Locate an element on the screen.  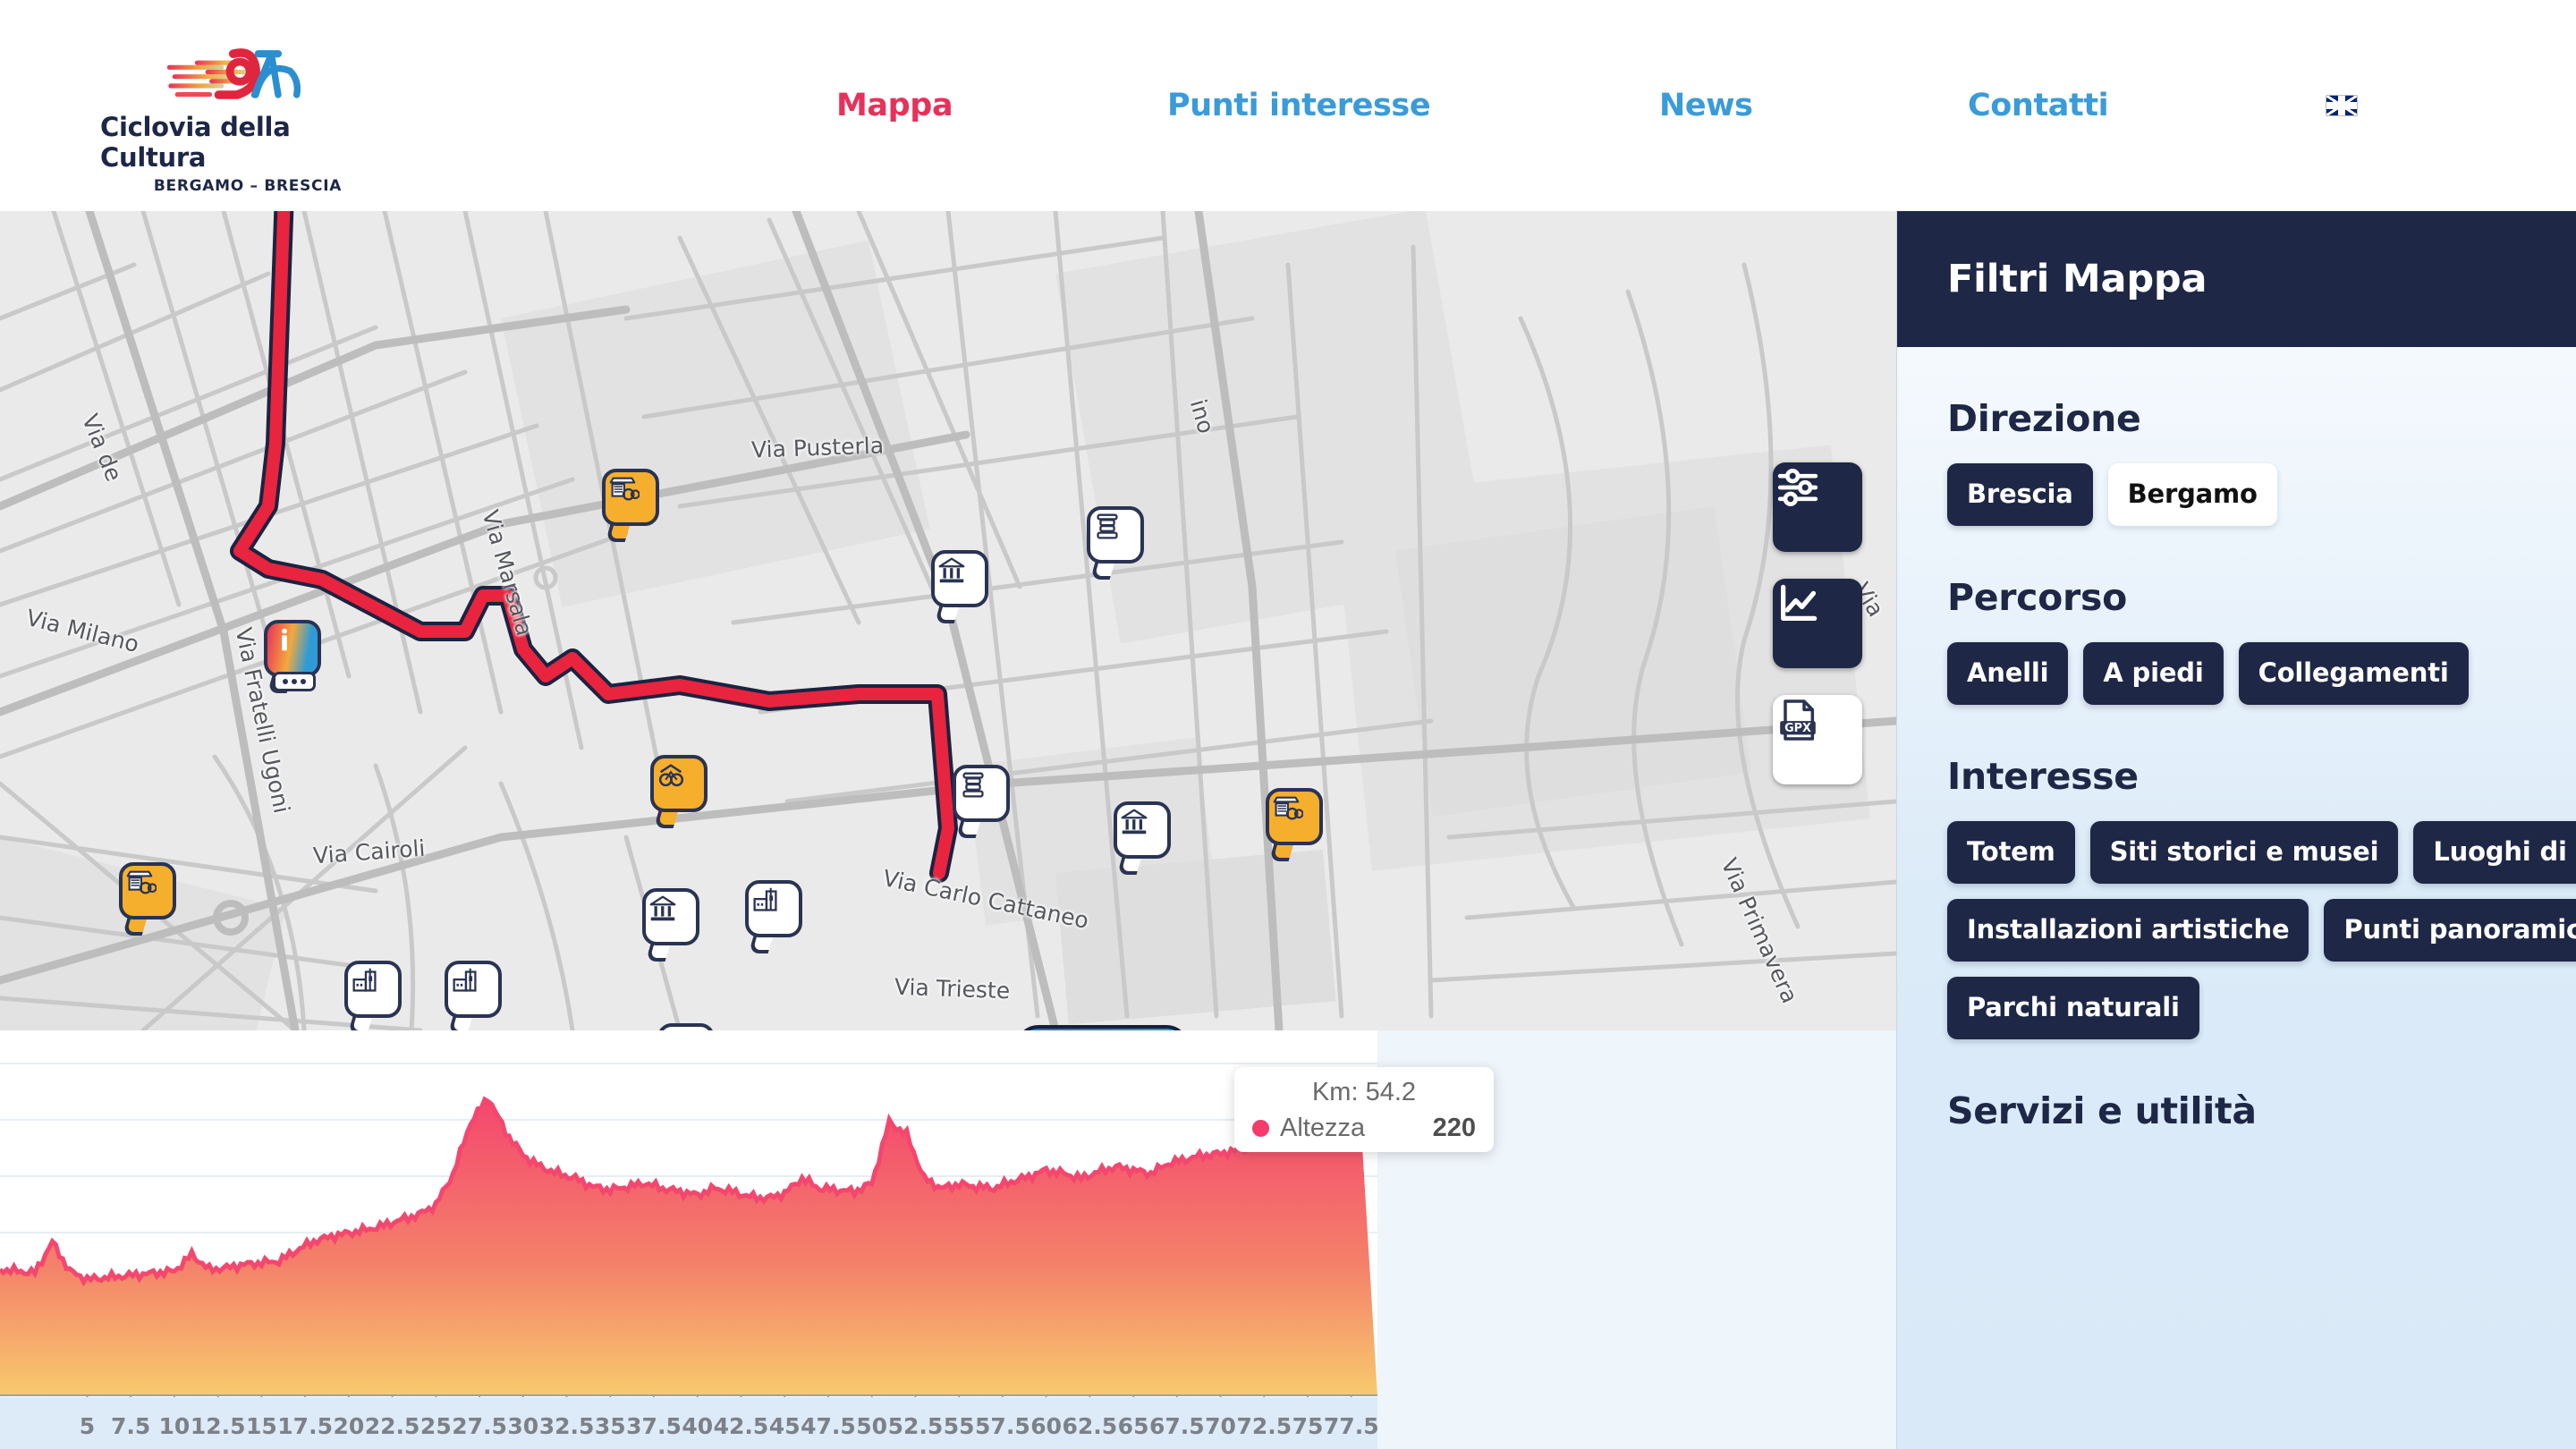
filter-chip-totem: Totem is located at coordinates (2011, 852).